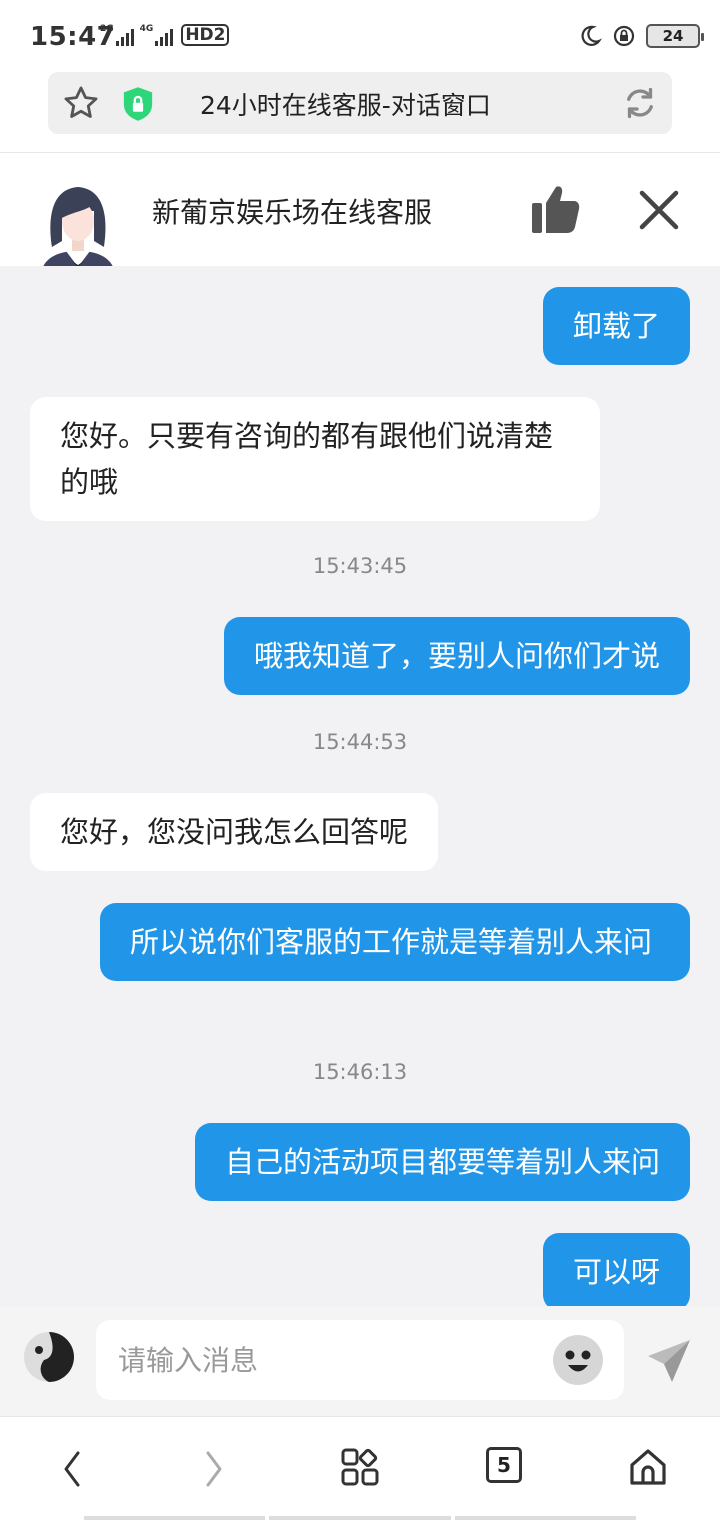 The height and width of the screenshot is (1520, 720). Describe the element at coordinates (578, 1360) in the screenshot. I see `emoji-icon` at that location.